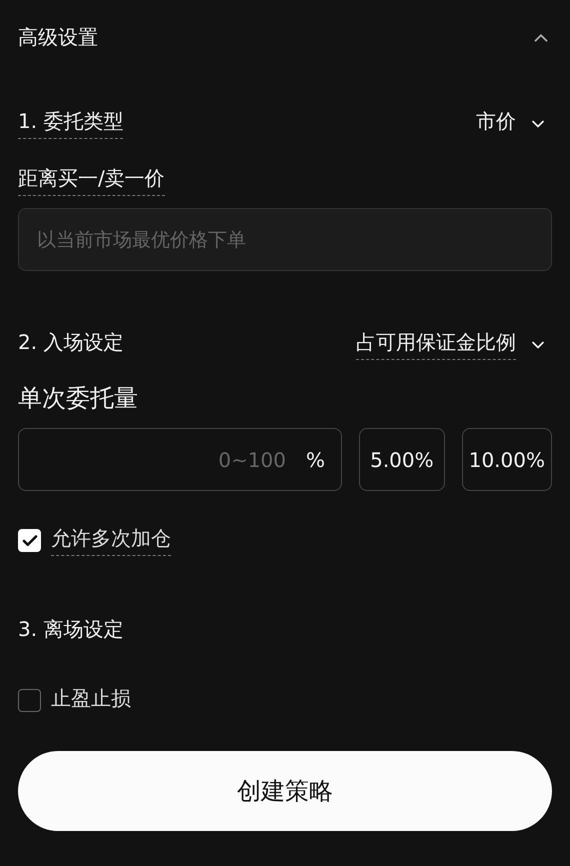 The height and width of the screenshot is (866, 570). Describe the element at coordinates (507, 459) in the screenshot. I see `preset-button: 10.00%` at that location.